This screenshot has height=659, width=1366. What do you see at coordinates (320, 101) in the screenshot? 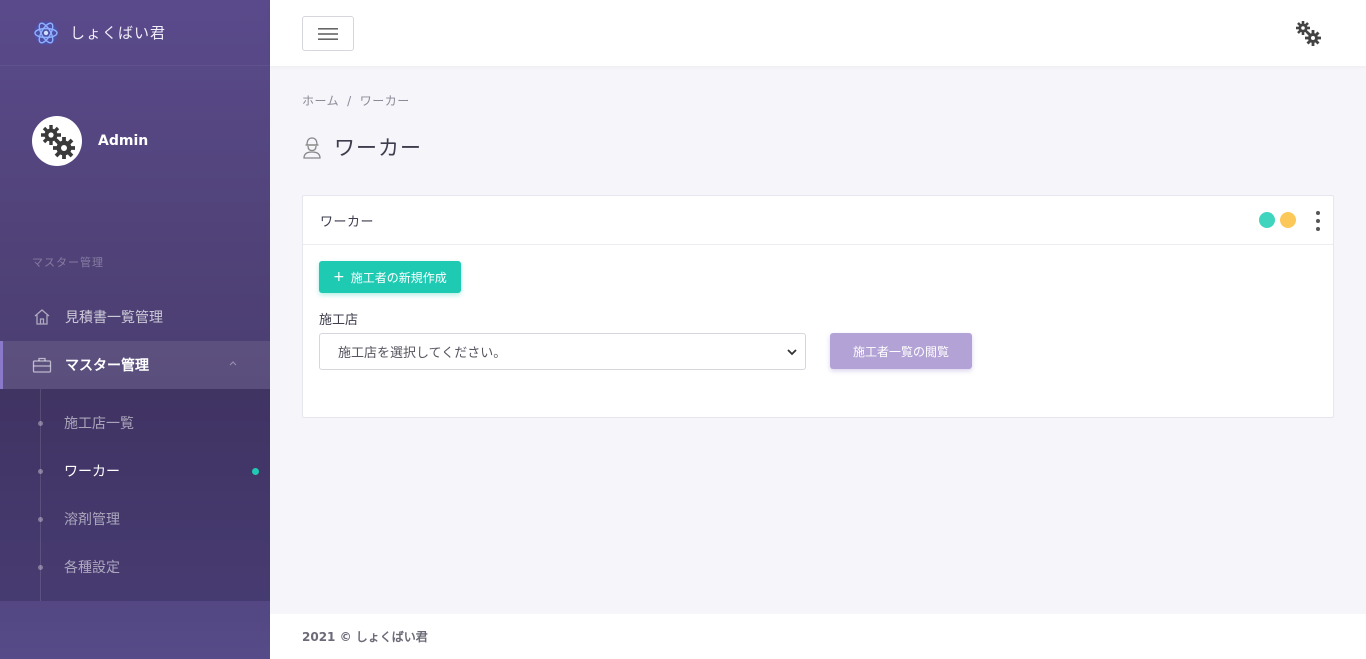
I see `breadcrumb-home-link: ホーム` at bounding box center [320, 101].